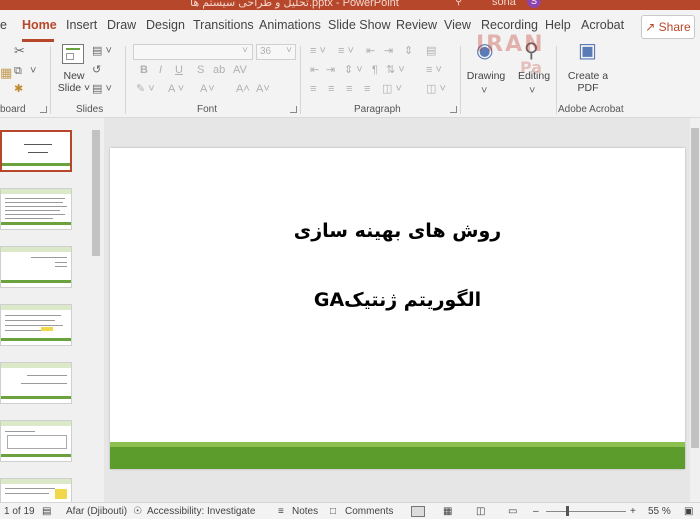 The height and width of the screenshot is (519, 700). I want to click on user-name: sona, so click(504, 4).